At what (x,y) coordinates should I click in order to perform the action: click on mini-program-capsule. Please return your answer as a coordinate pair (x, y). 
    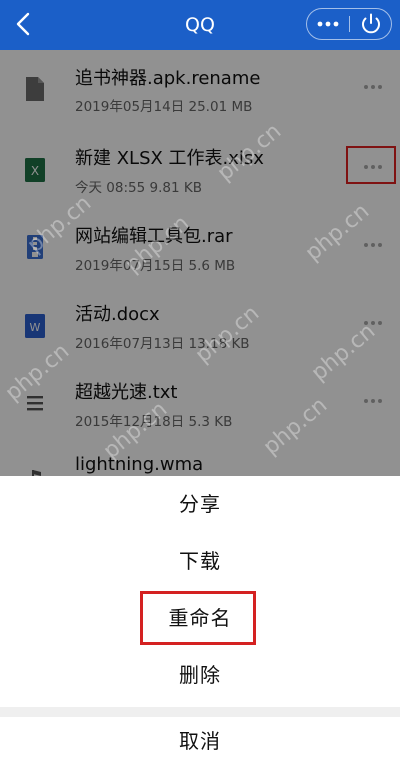
    Looking at the image, I should click on (349, 24).